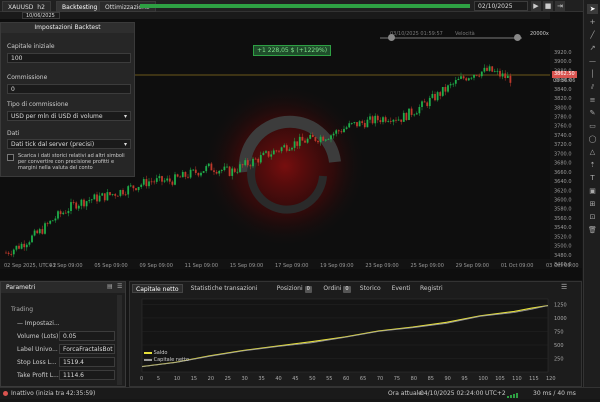 The width and height of the screenshot is (600, 402). I want to click on price-tick: 3680.0, so click(563, 164).